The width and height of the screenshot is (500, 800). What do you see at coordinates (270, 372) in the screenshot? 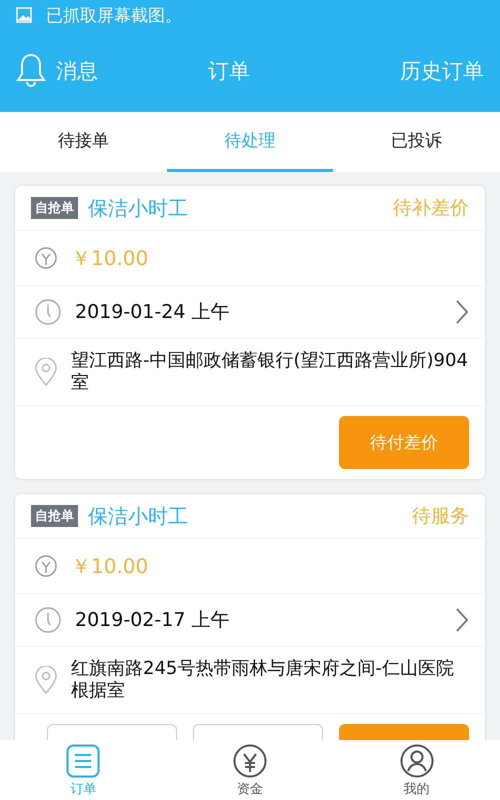
I see `address: 望江西路-中国邮政储蓄银行(望江西路营业所)904室` at bounding box center [270, 372].